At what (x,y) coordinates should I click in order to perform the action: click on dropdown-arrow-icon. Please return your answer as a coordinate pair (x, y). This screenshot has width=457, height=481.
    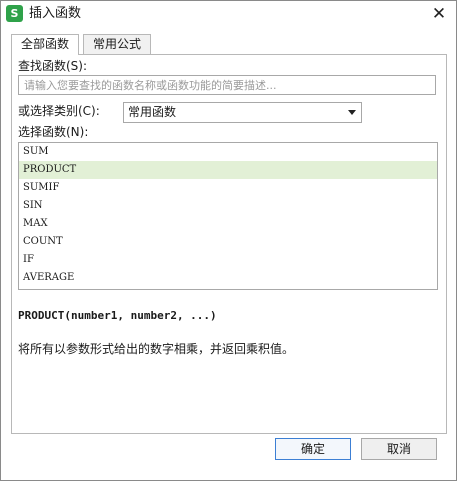
    Looking at the image, I should click on (352, 112).